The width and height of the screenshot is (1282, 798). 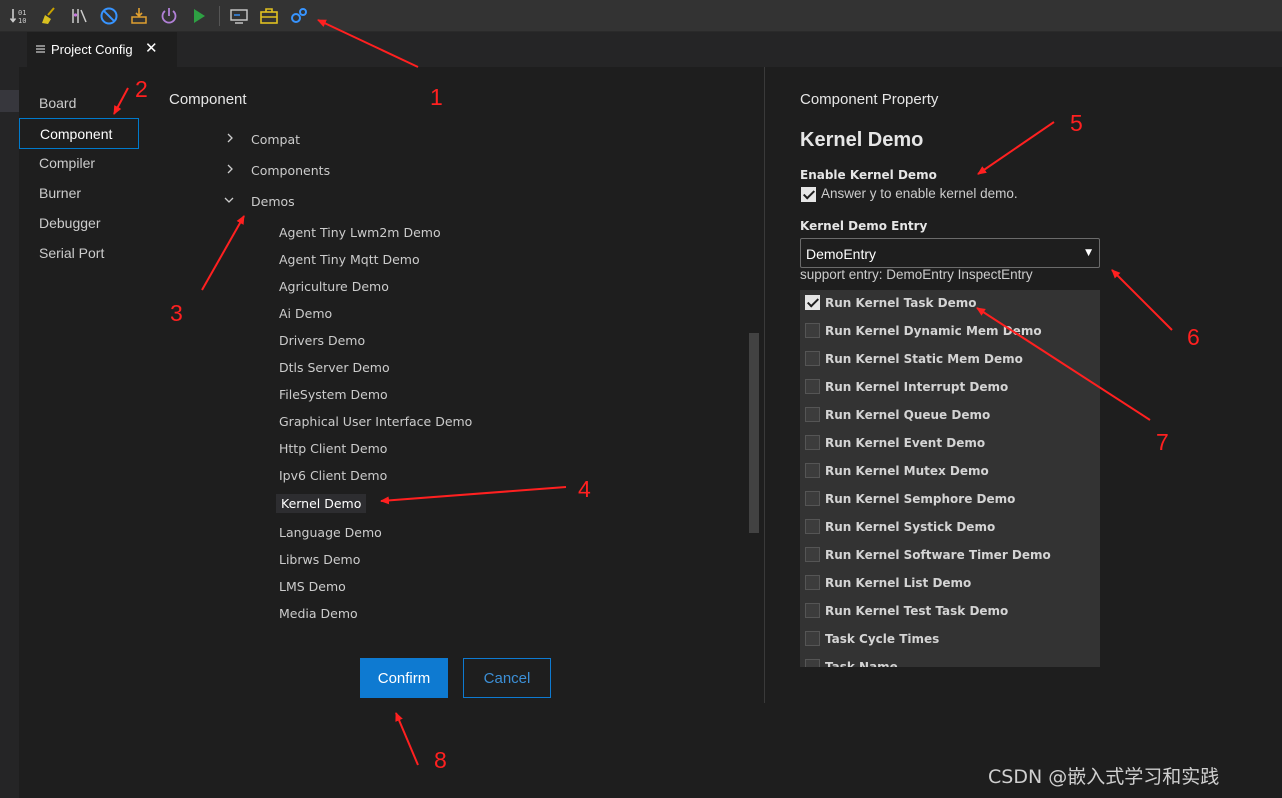 I want to click on annotation-number: 1, so click(x=436, y=97).